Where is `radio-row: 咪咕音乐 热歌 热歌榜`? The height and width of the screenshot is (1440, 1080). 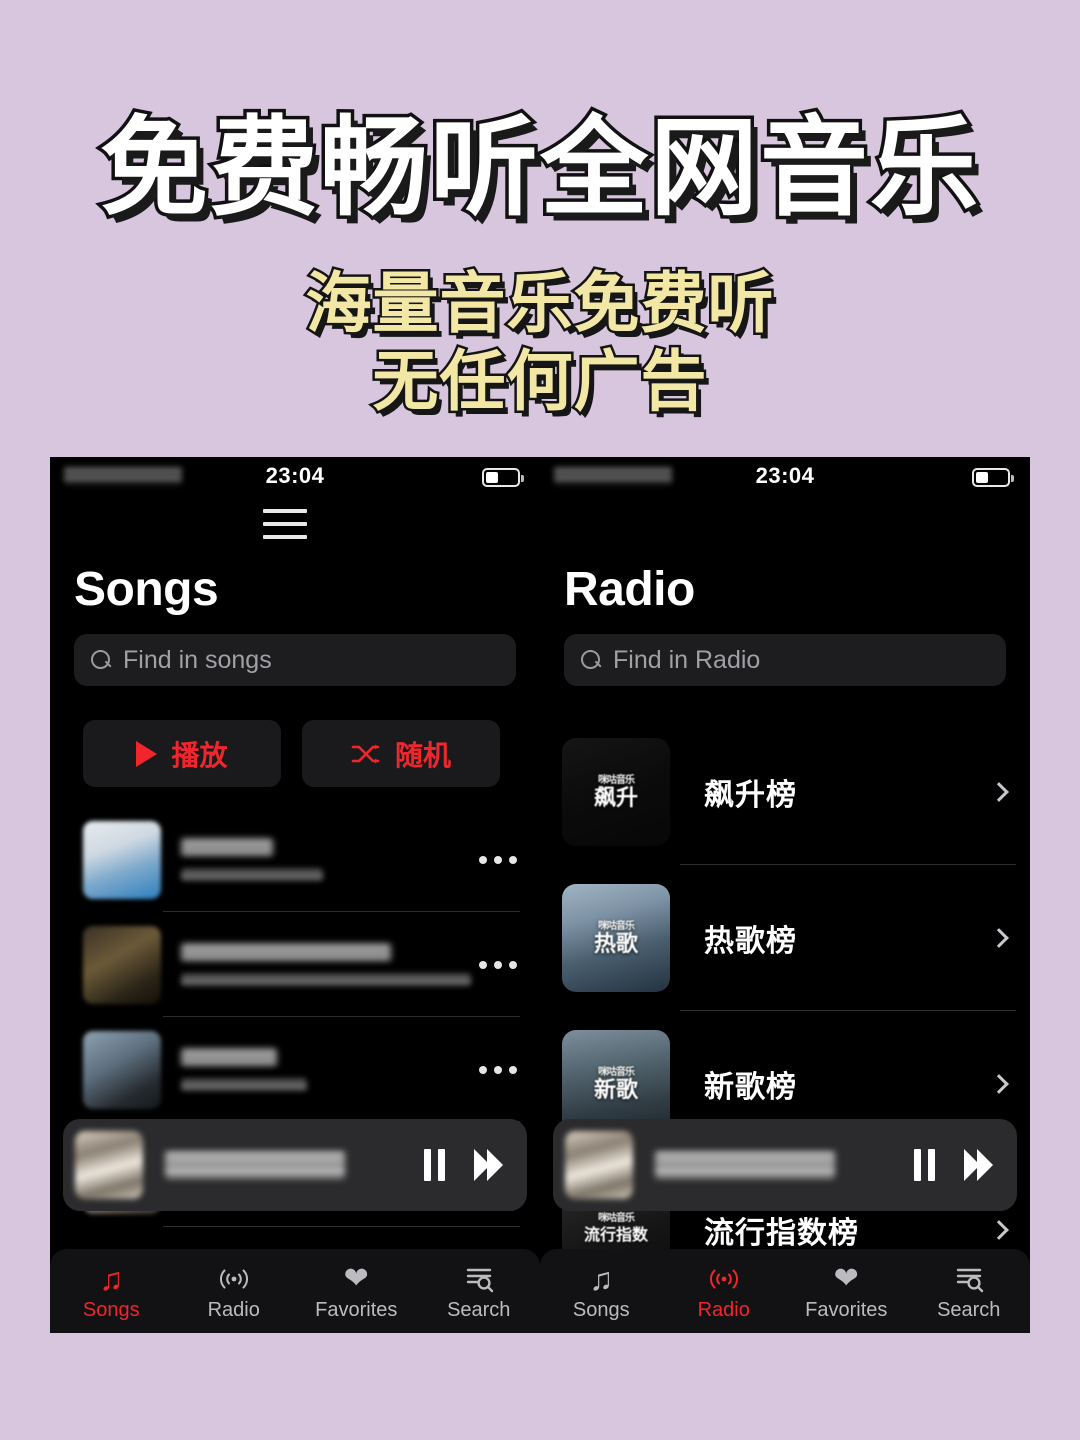
radio-row: 咪咕音乐 热歌 热歌榜 is located at coordinates (785, 938).